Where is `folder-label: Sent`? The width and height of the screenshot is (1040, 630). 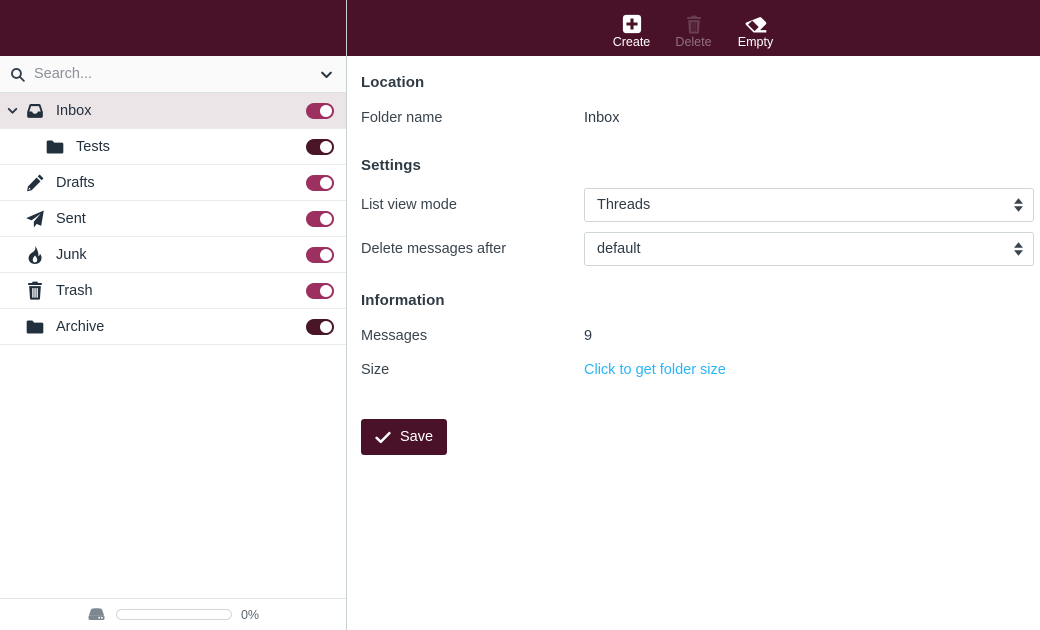 folder-label: Sent is located at coordinates (71, 218).